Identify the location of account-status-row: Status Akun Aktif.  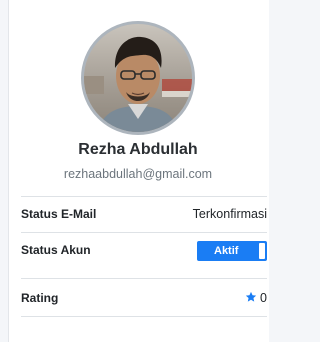
(144, 250).